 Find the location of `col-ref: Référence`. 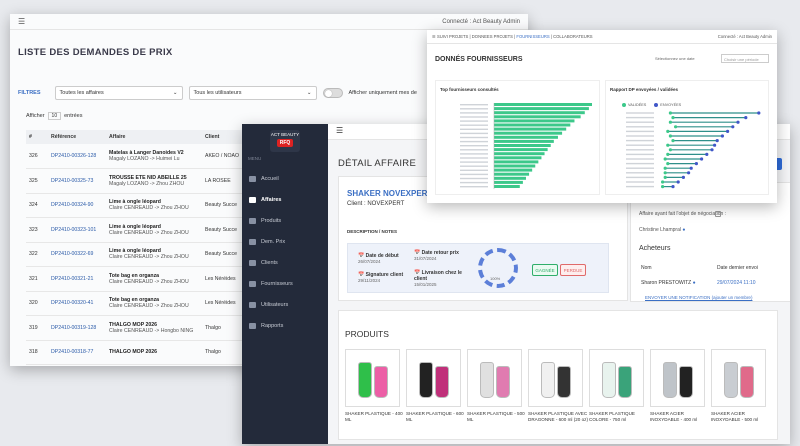

col-ref: Référence is located at coordinates (77, 137).